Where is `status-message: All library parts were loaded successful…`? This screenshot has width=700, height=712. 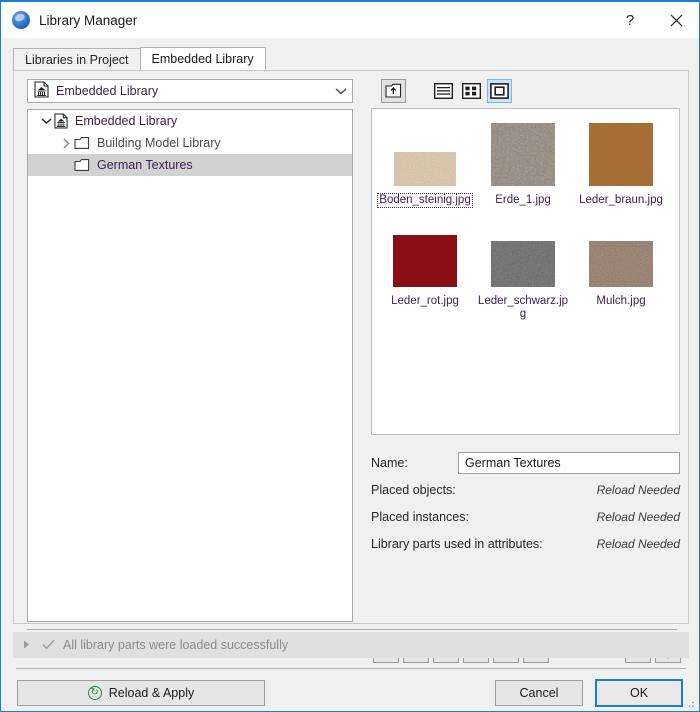 status-message: All library parts were loaded successful… is located at coordinates (176, 645).